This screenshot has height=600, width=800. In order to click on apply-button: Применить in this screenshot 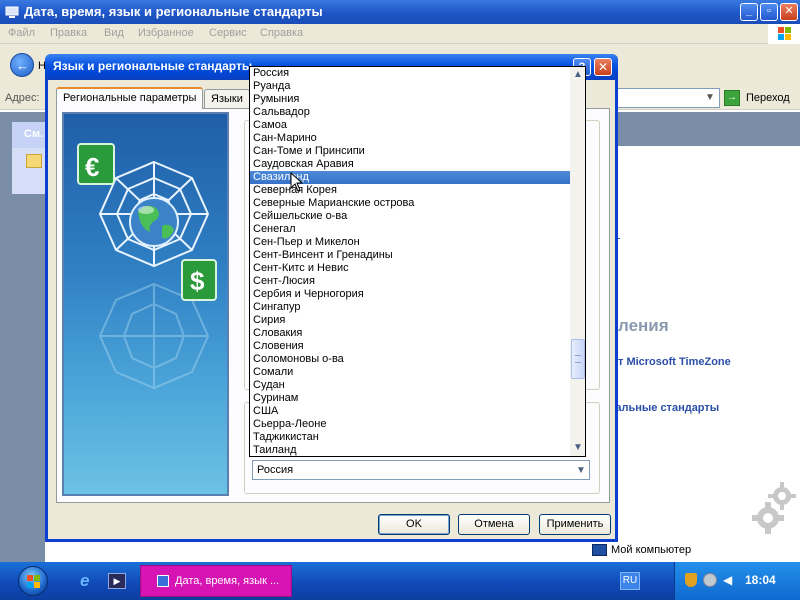, I will do `click(575, 524)`.